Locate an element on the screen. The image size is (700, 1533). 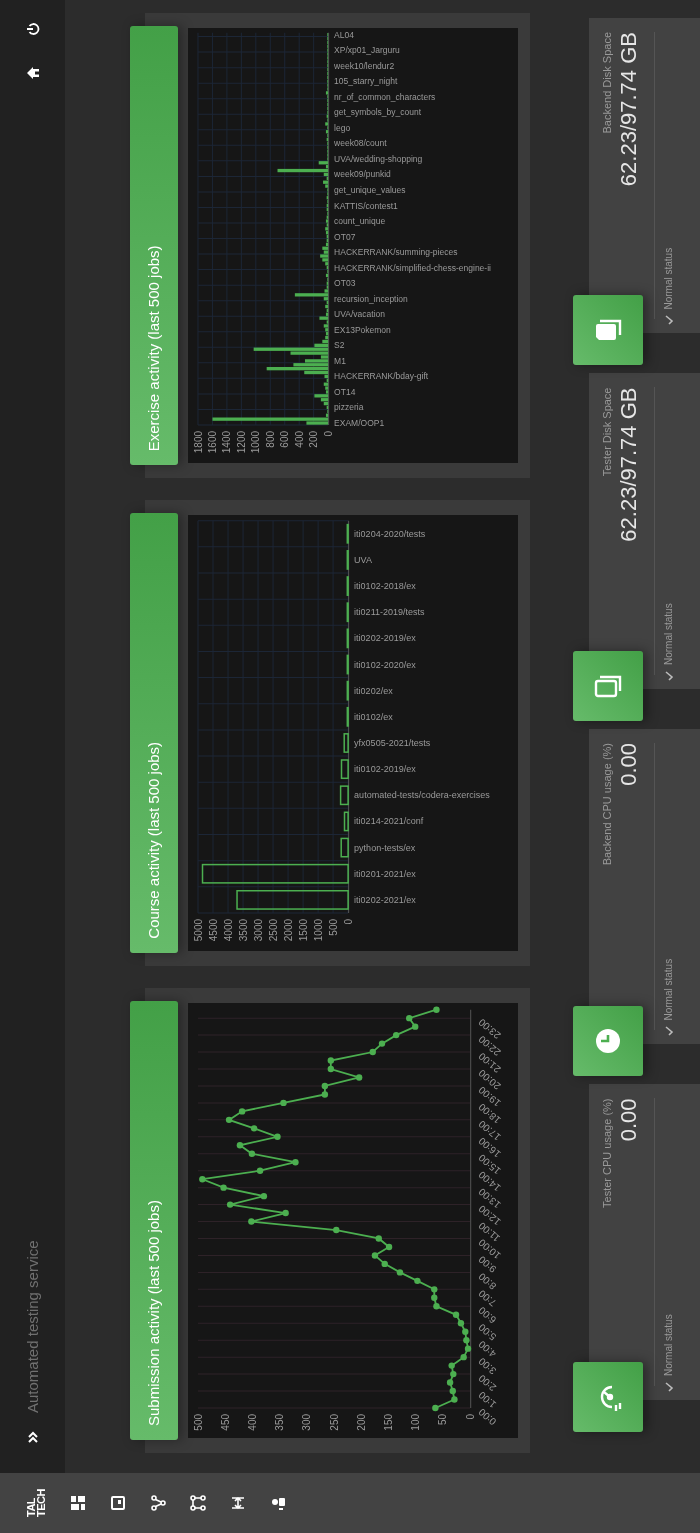
y-tick-label: 150 is located at coordinates (388, 1422).